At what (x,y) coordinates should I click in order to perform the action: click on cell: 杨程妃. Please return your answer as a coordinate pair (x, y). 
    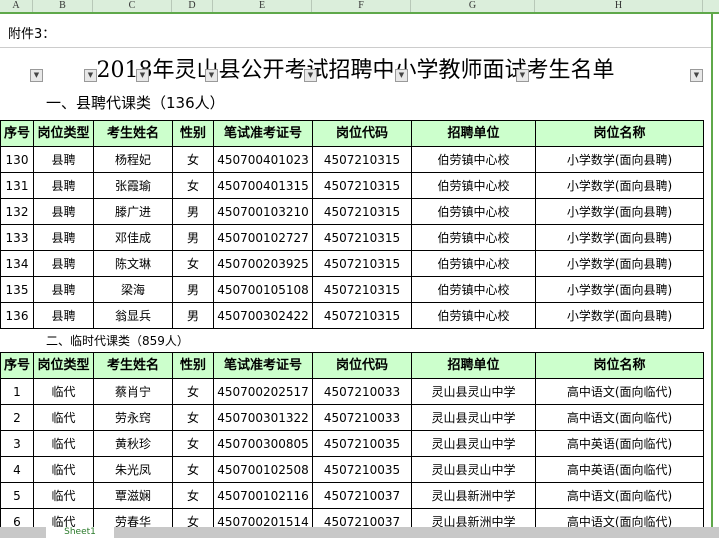
    Looking at the image, I should click on (133, 159).